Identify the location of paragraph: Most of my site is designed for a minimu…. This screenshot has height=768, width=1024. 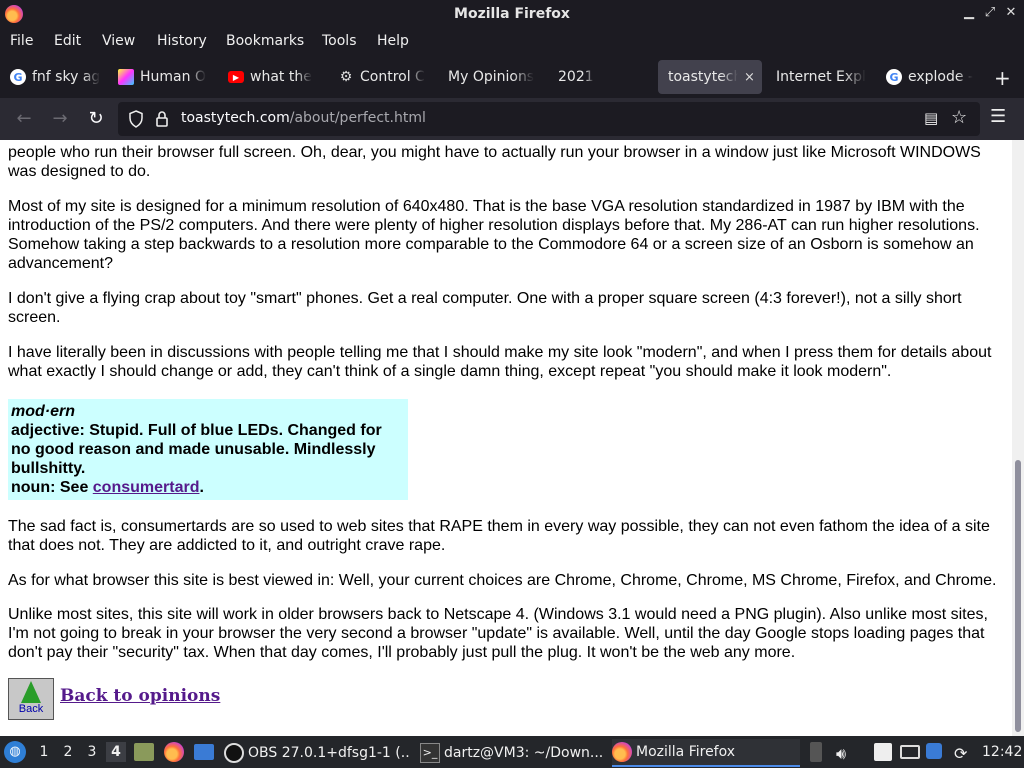
(494, 235).